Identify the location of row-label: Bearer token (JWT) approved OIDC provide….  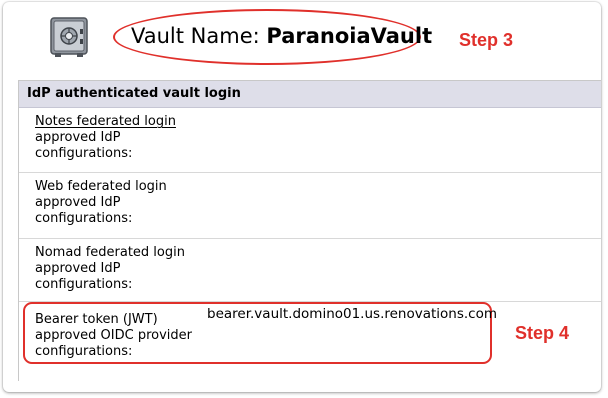
(130, 336).